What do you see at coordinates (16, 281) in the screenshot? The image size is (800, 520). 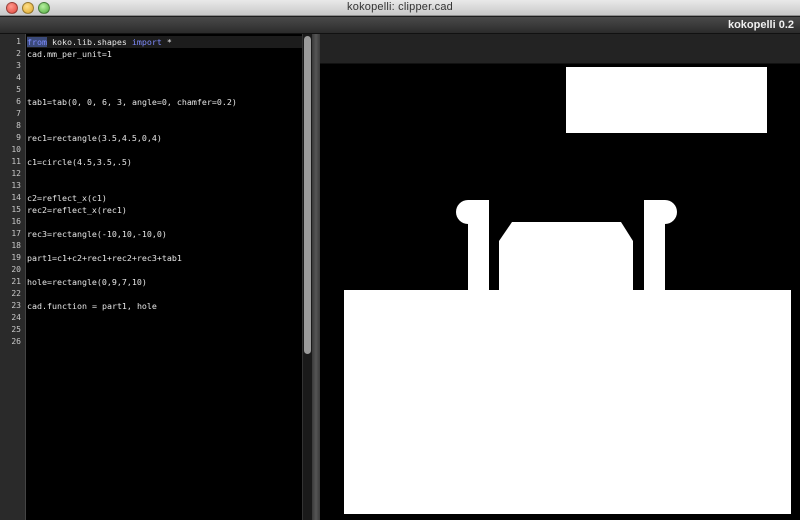 I see `line-number: 21` at bounding box center [16, 281].